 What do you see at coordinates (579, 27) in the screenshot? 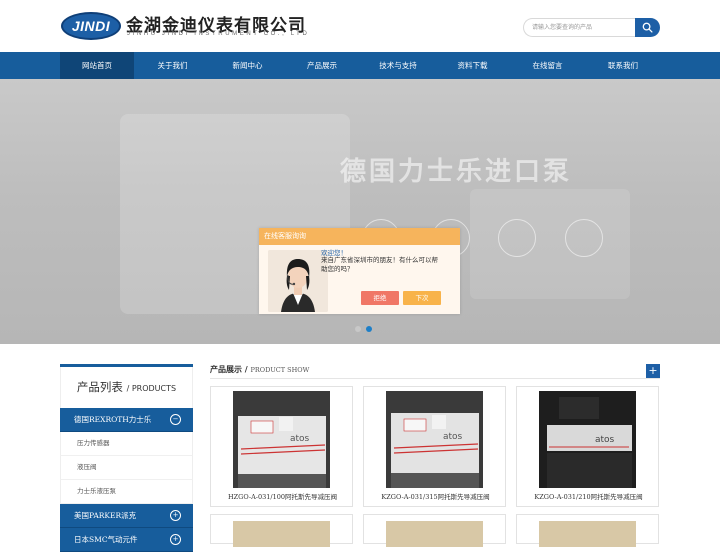
I see `search-input: 请输入您要查询的产品` at bounding box center [579, 27].